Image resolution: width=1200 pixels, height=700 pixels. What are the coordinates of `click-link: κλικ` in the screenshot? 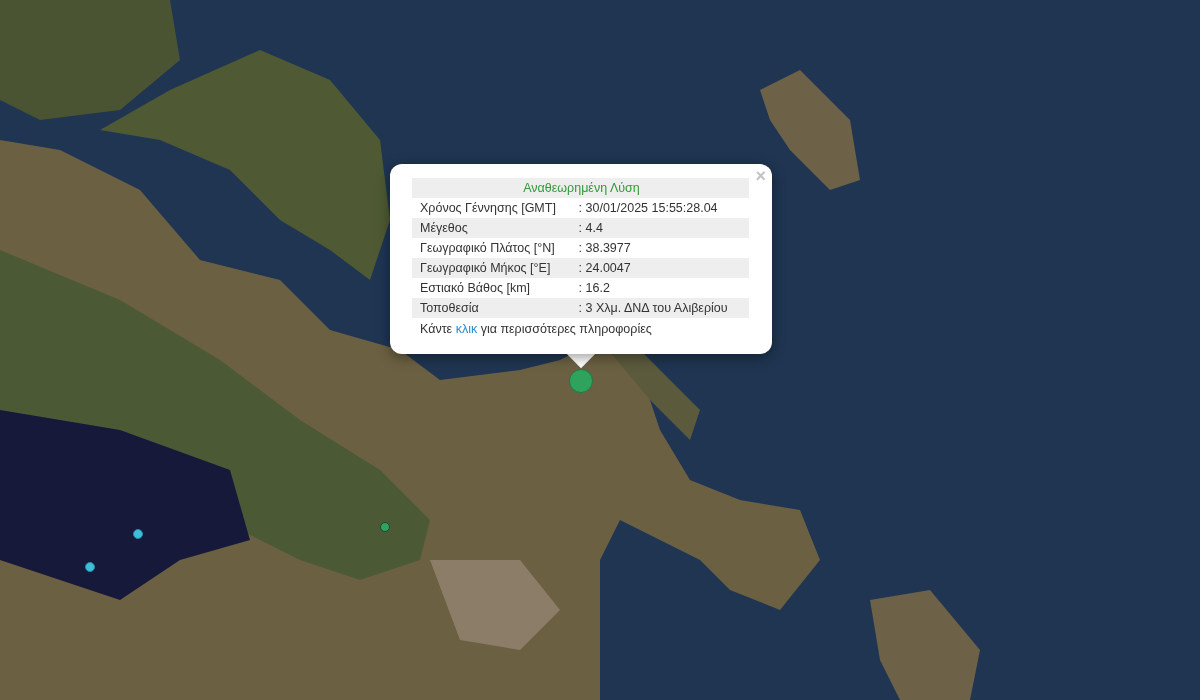 It's located at (466, 329).